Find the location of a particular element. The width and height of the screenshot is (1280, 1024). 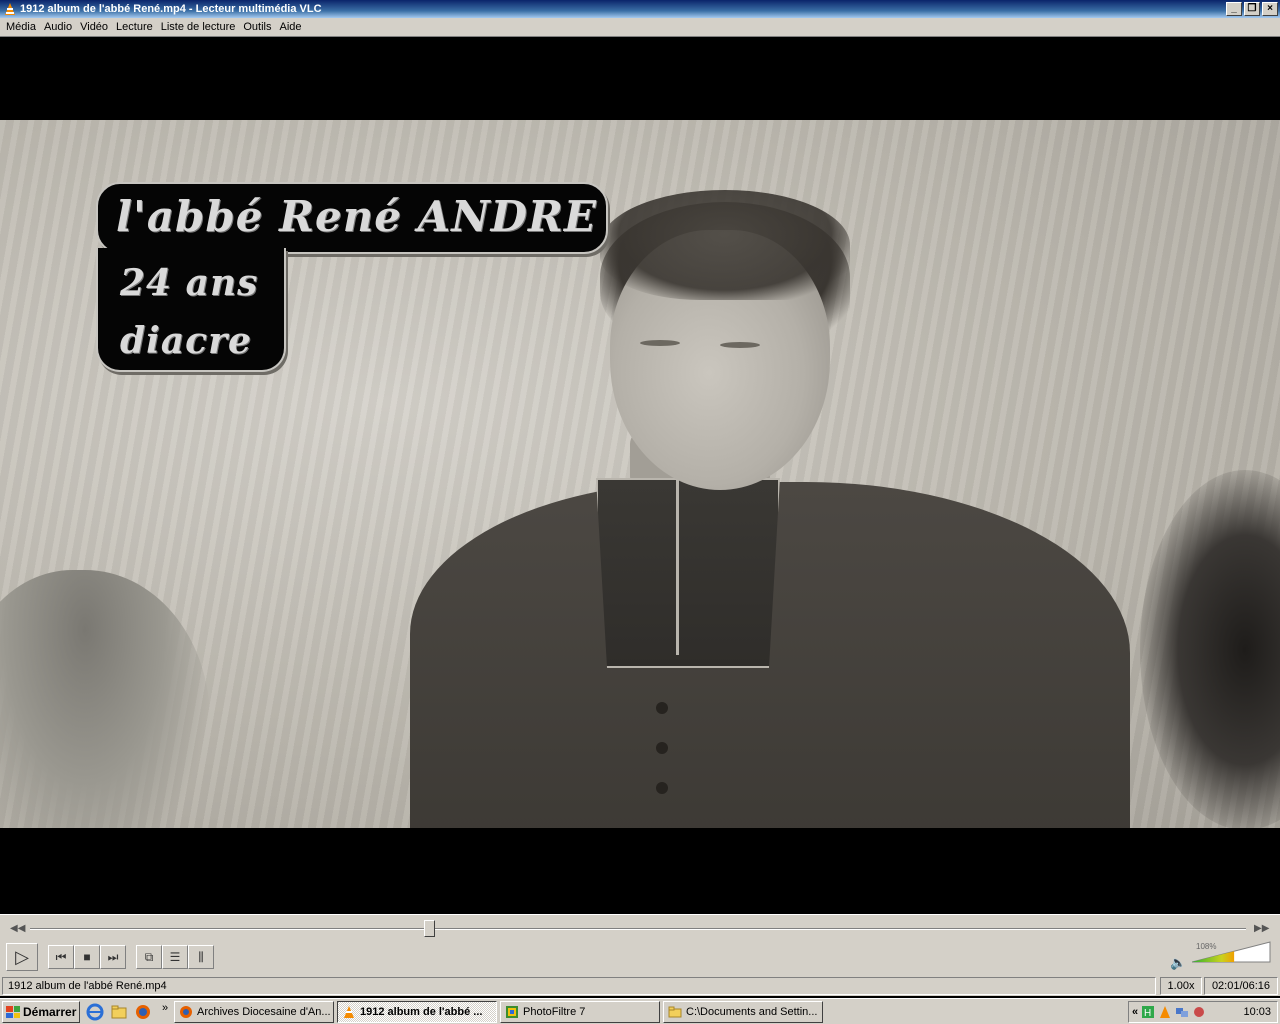

equalizer-icon: ⫼ is located at coordinates (201, 956).